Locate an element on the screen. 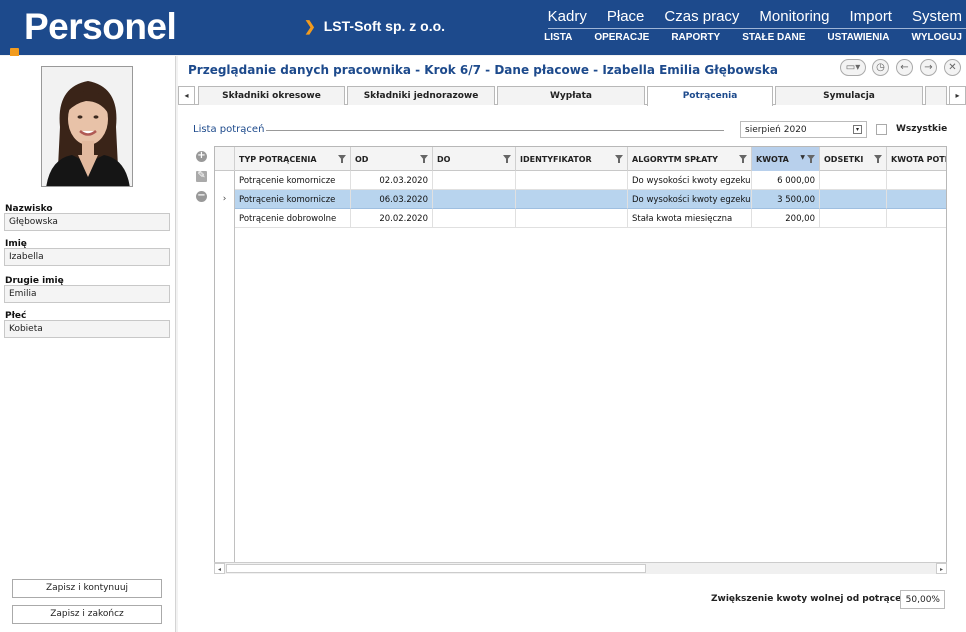  grid-horizontal-scrollbar: ◂ ▸ is located at coordinates (580, 568).